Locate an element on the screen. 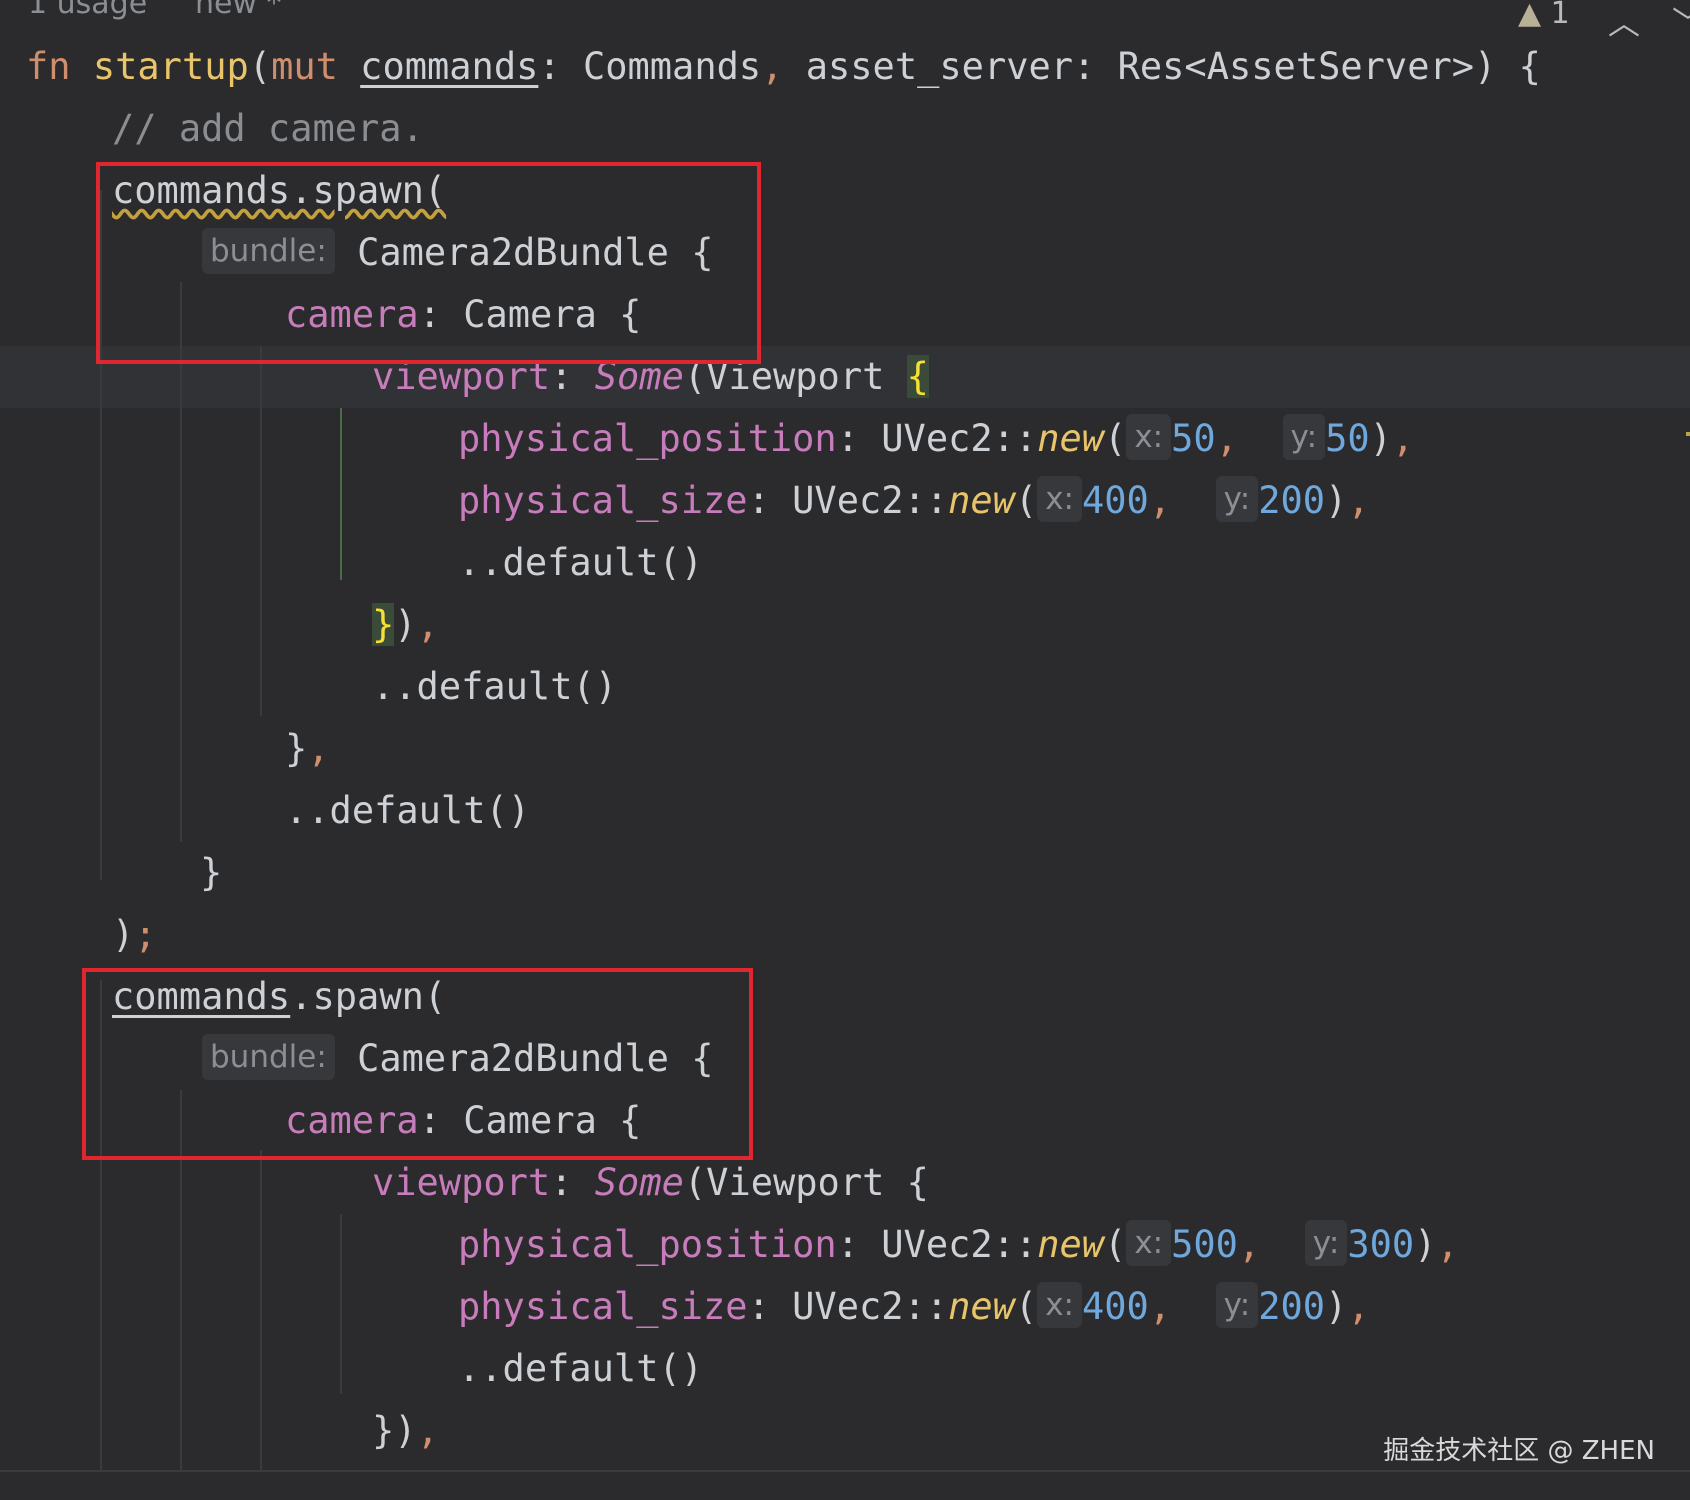  code-line-comment: // add camera. is located at coordinates (268, 129).